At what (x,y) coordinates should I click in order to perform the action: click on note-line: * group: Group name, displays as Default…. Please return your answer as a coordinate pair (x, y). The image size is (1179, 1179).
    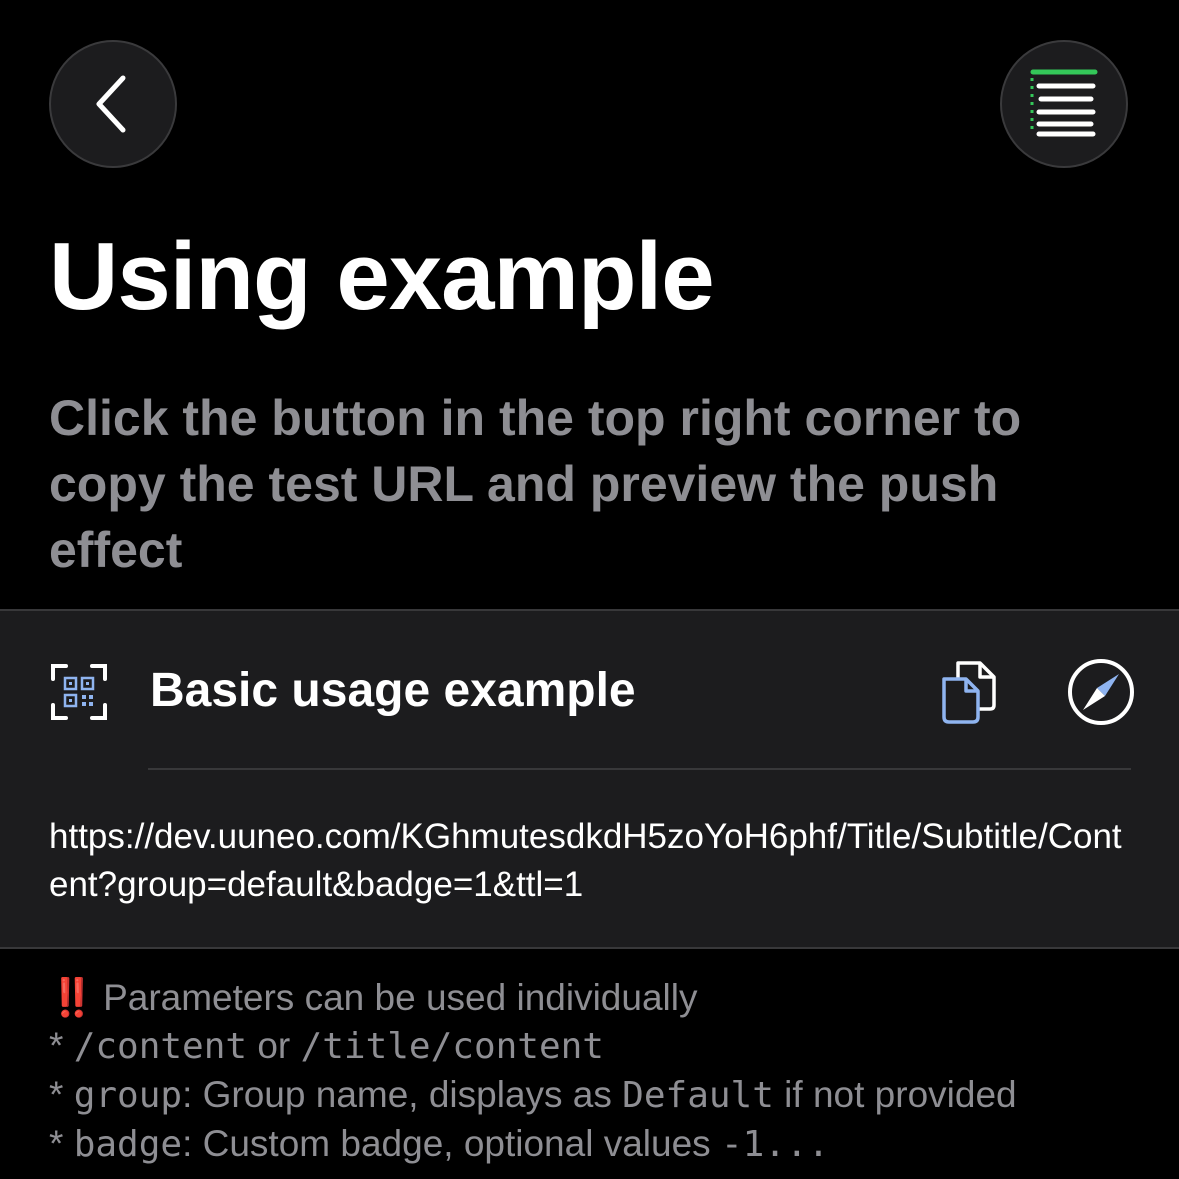
    Looking at the image, I should click on (609, 1095).